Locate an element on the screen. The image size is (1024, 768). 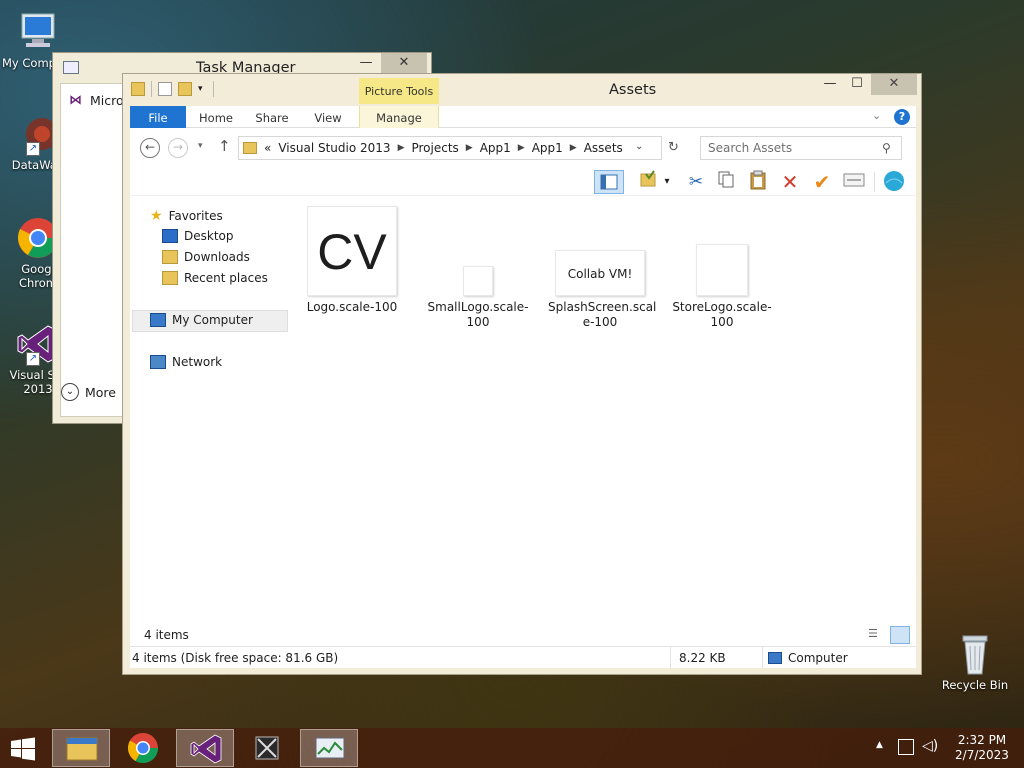
large-icons-view-icon is located at coordinates (900, 635).